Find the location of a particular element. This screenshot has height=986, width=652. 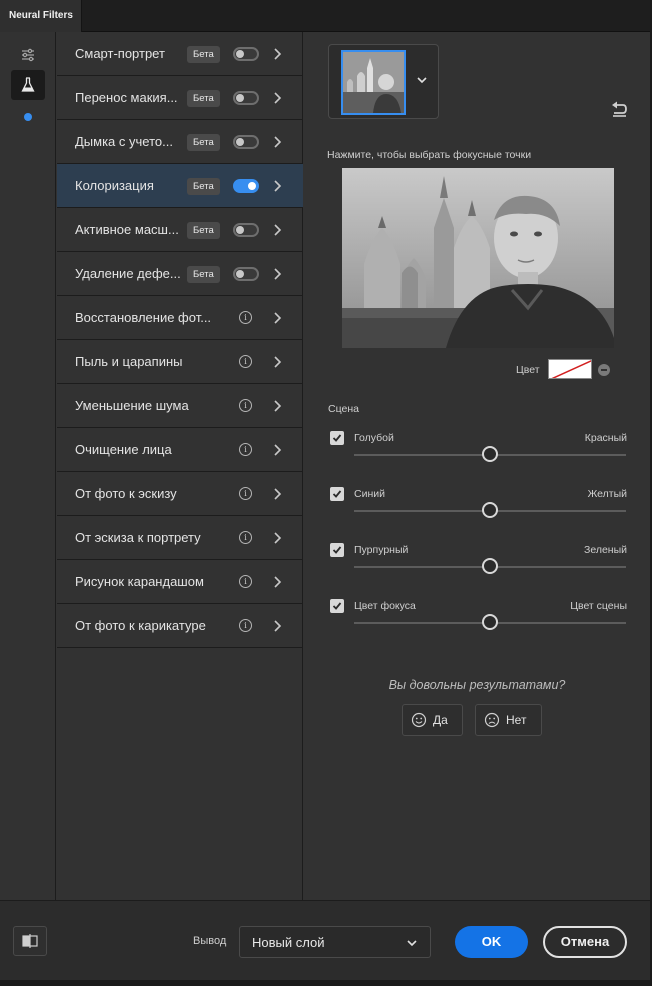

focus-preview-image is located at coordinates (478, 258).